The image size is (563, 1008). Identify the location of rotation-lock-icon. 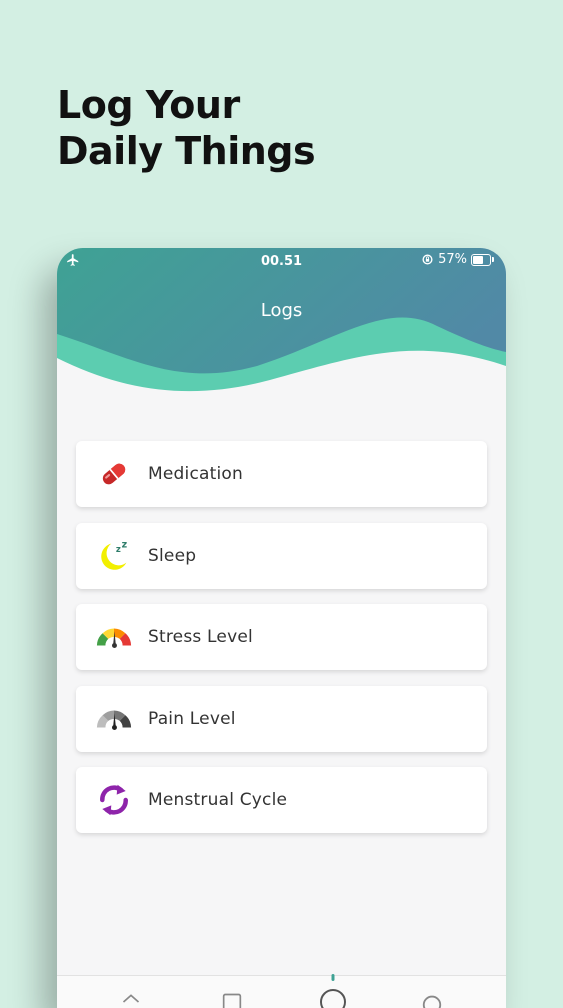
(427, 259).